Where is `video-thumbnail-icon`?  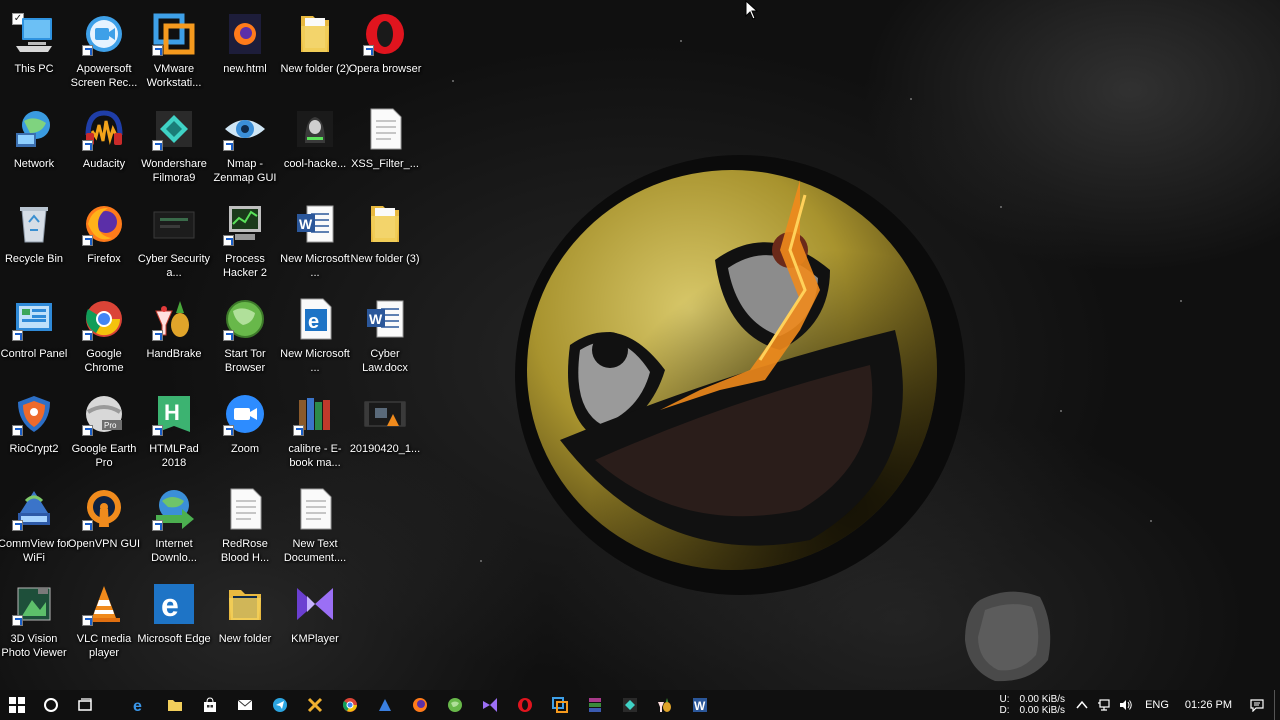
video-thumbnail-icon is located at coordinates (174, 225).